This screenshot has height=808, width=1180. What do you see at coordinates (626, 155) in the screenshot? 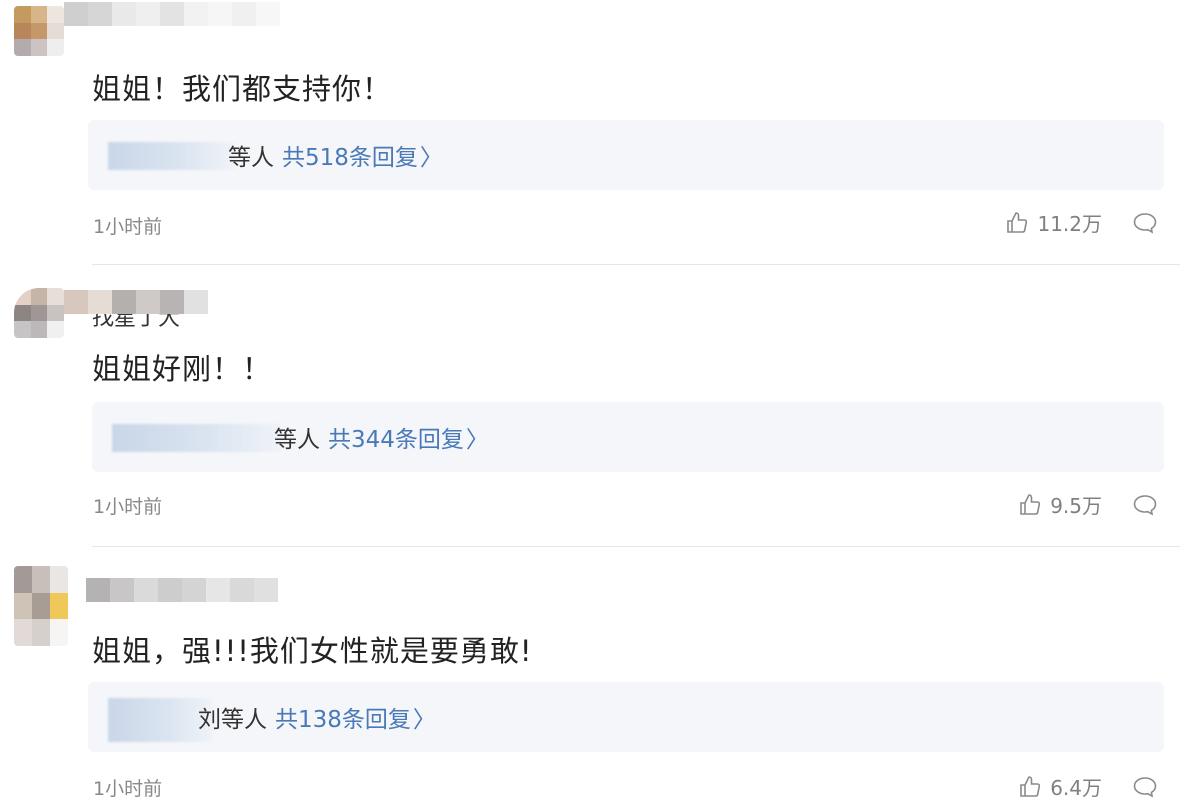
I see `reply-summary-box: 等人 共518条回复〉` at bounding box center [626, 155].